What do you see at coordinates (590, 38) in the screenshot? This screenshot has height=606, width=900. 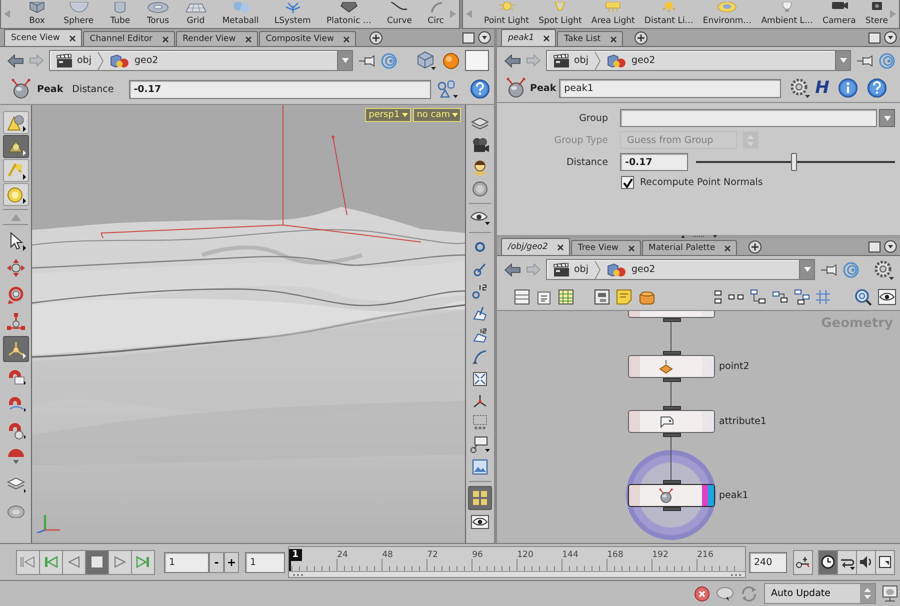 I see `pane-tab: Take List` at bounding box center [590, 38].